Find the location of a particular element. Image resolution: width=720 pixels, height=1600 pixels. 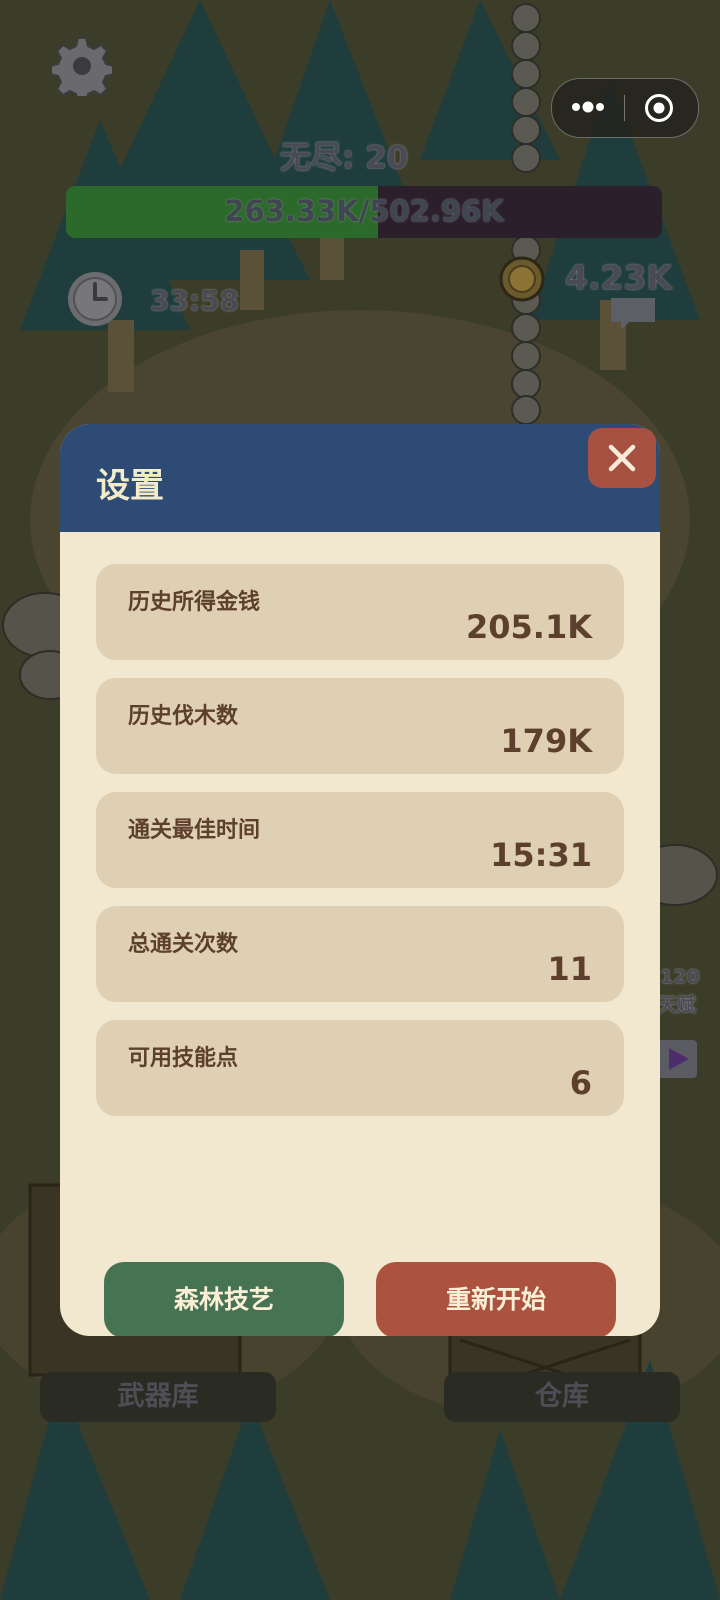

stat-card-skill-points: 可用技能点 6 is located at coordinates (360, 1068).